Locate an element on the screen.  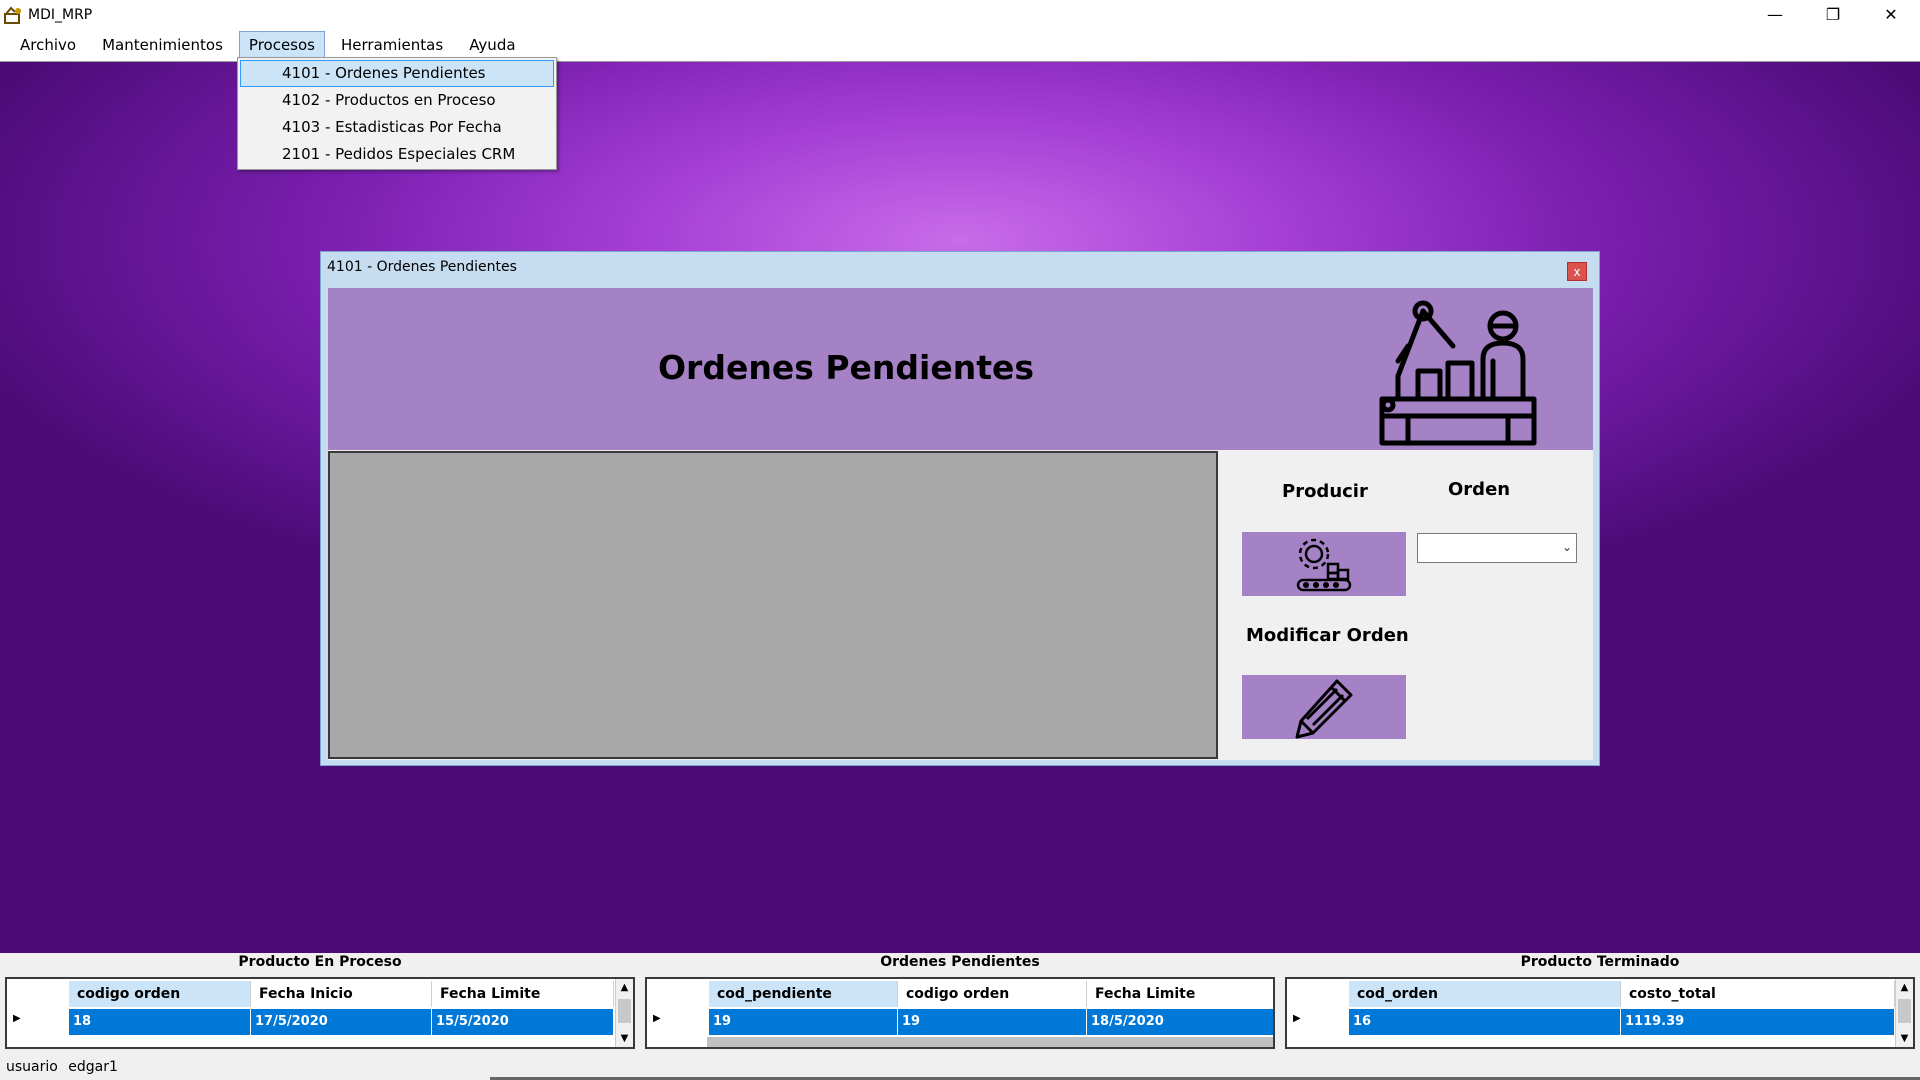
factory-worker-icon is located at coordinates (1458, 373).